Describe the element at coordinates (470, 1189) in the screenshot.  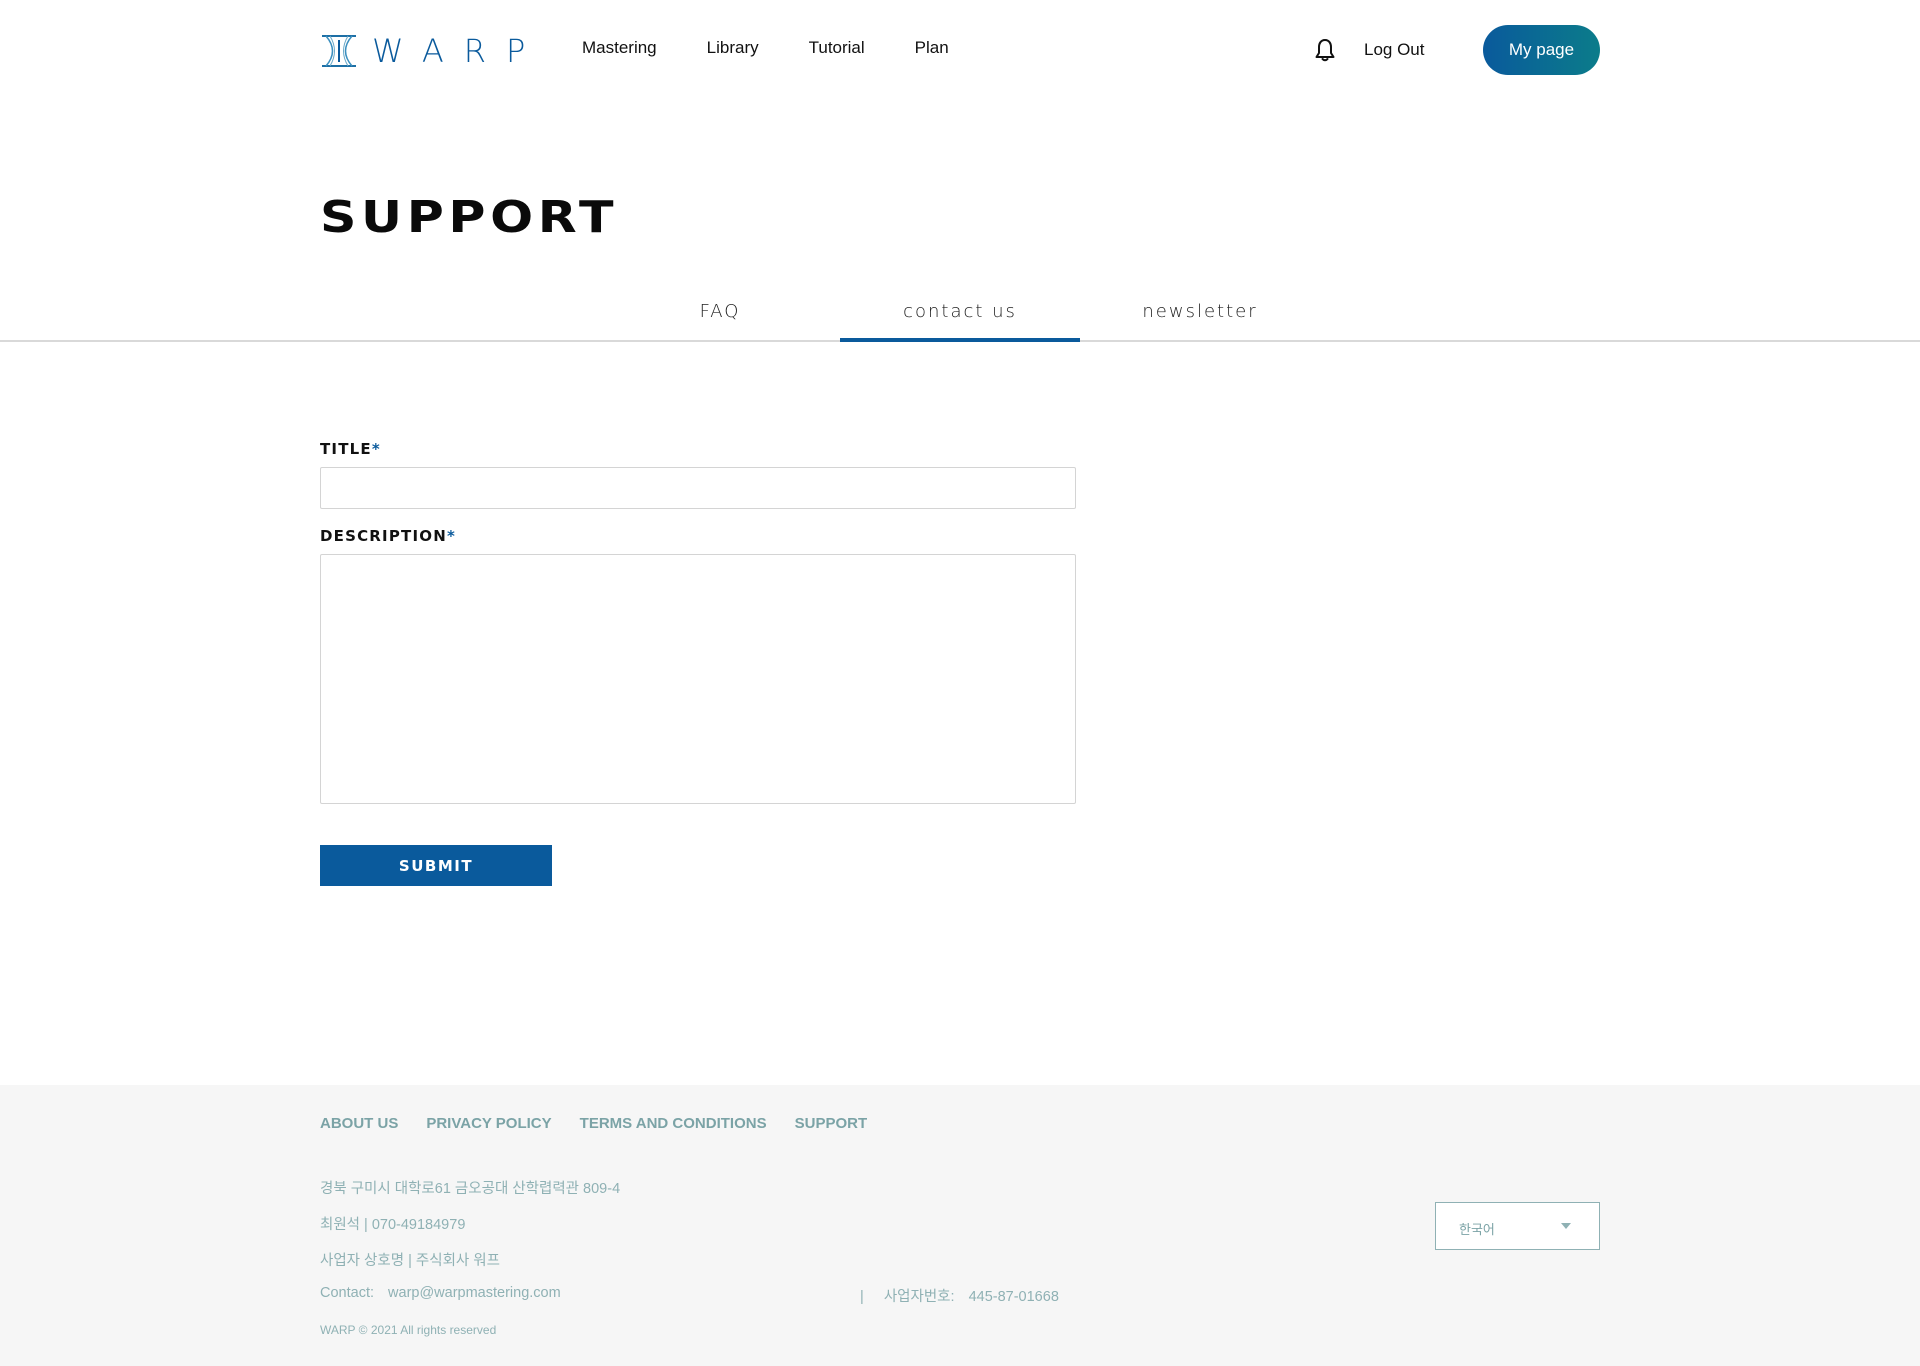
I see `footer-address: 경북 구미시 대학로61 금오공대 산학렵력관 809-4` at that location.